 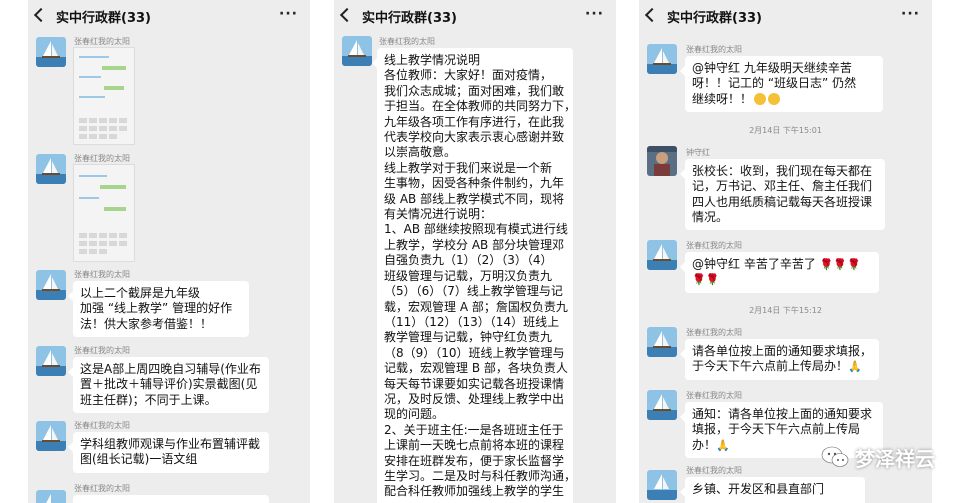 I want to click on message-line: 这是A部上周四晚自习辅导(作业布, so click(x=170, y=369).